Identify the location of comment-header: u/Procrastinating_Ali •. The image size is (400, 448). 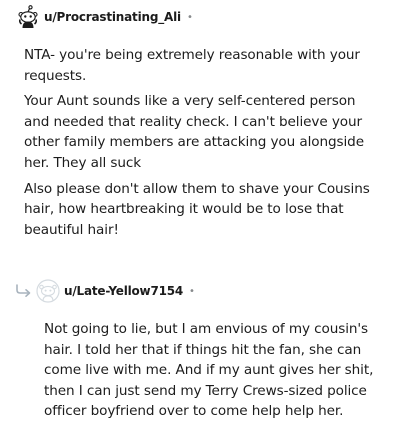
(104, 17).